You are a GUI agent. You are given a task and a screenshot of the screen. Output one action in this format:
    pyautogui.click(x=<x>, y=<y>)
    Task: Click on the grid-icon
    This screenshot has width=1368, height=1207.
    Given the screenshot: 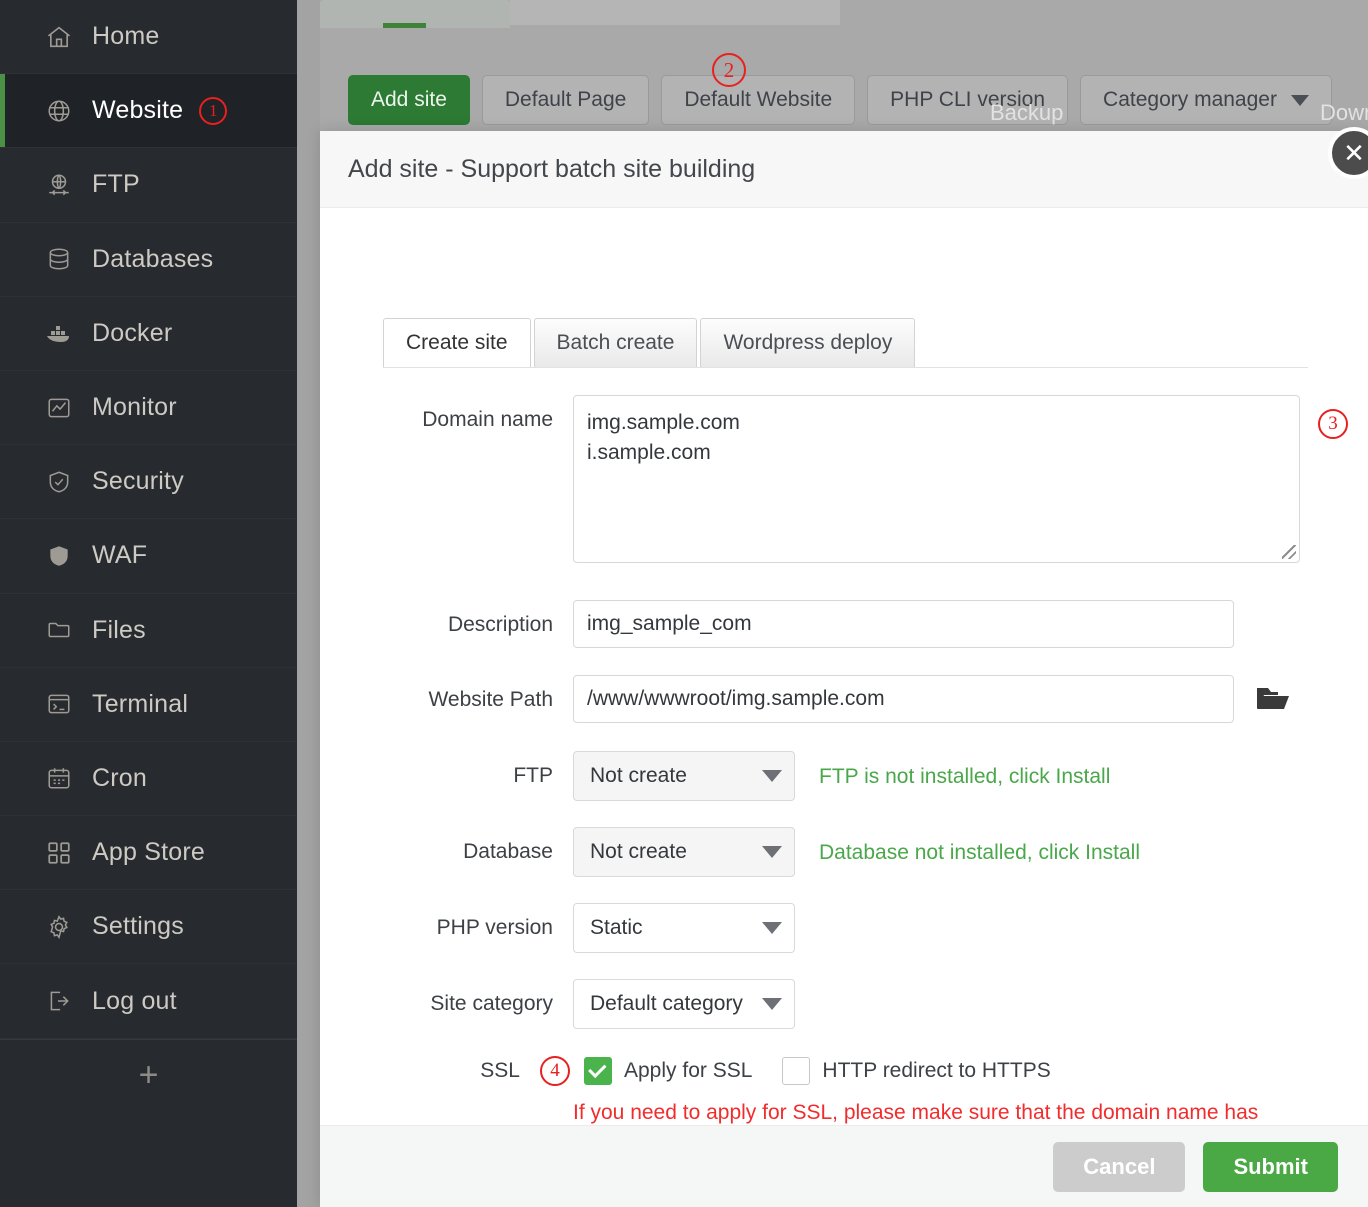 What is the action you would take?
    pyautogui.click(x=59, y=853)
    